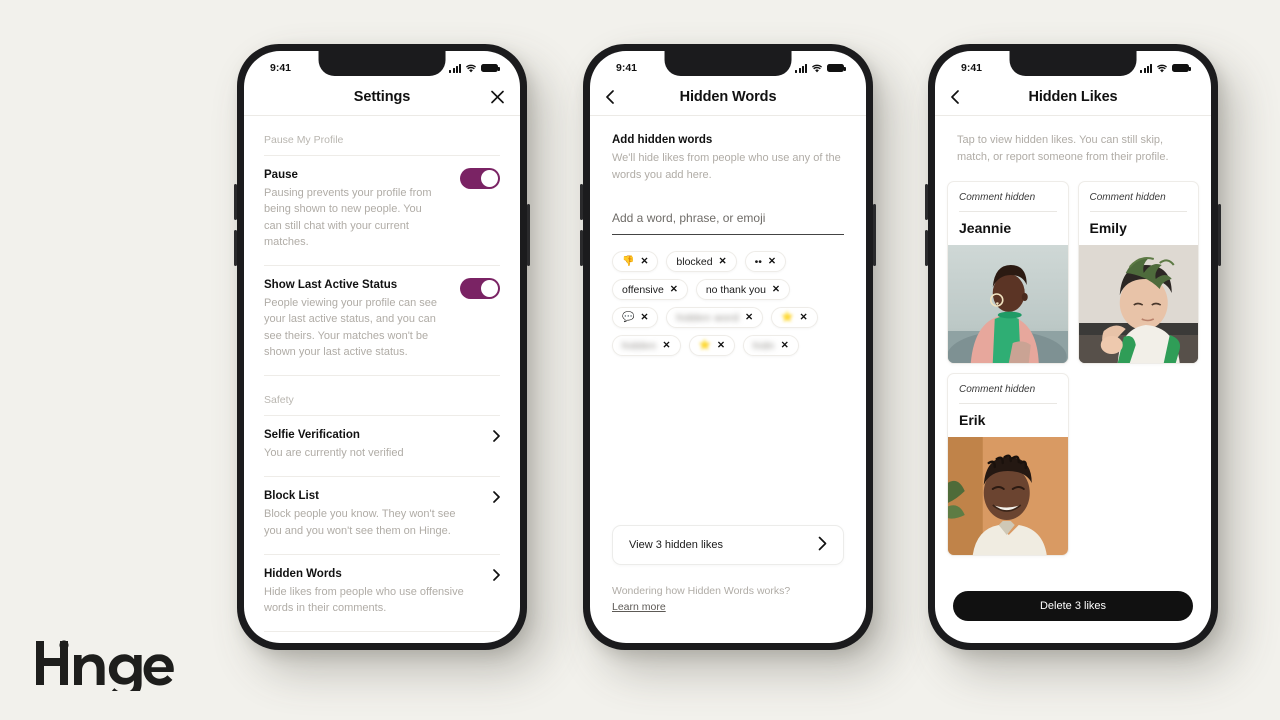 This screenshot has width=1280, height=720. What do you see at coordinates (480, 178) in the screenshot?
I see `pause-toggle` at bounding box center [480, 178].